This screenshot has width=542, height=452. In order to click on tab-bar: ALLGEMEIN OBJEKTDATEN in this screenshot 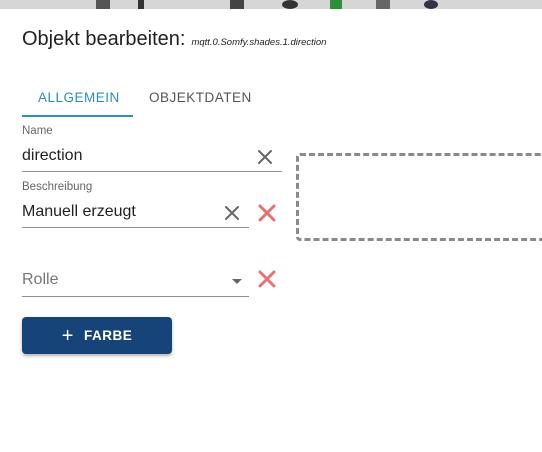, I will do `click(143, 97)`.